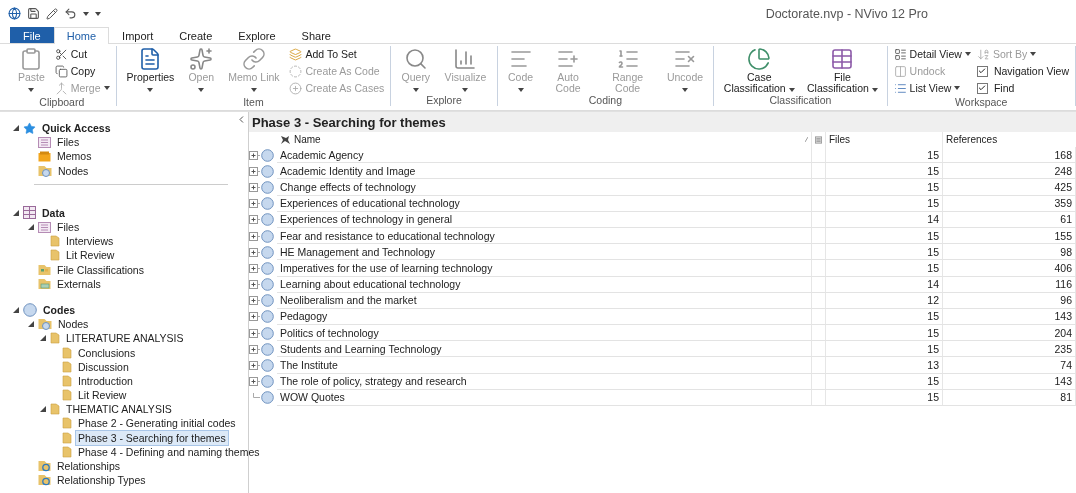 This screenshot has height=493, width=1076. Describe the element at coordinates (157, 423) in the screenshot. I see `tree-item: Phase 2 - Generating initial codes` at that location.